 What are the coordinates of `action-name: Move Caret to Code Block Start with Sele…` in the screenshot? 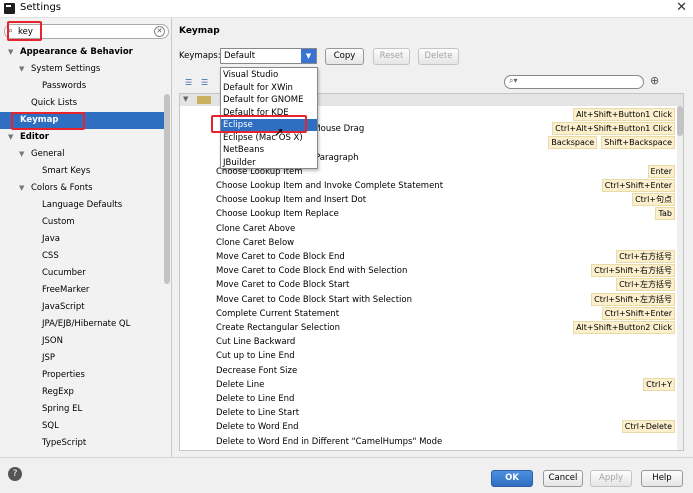 It's located at (314, 299).